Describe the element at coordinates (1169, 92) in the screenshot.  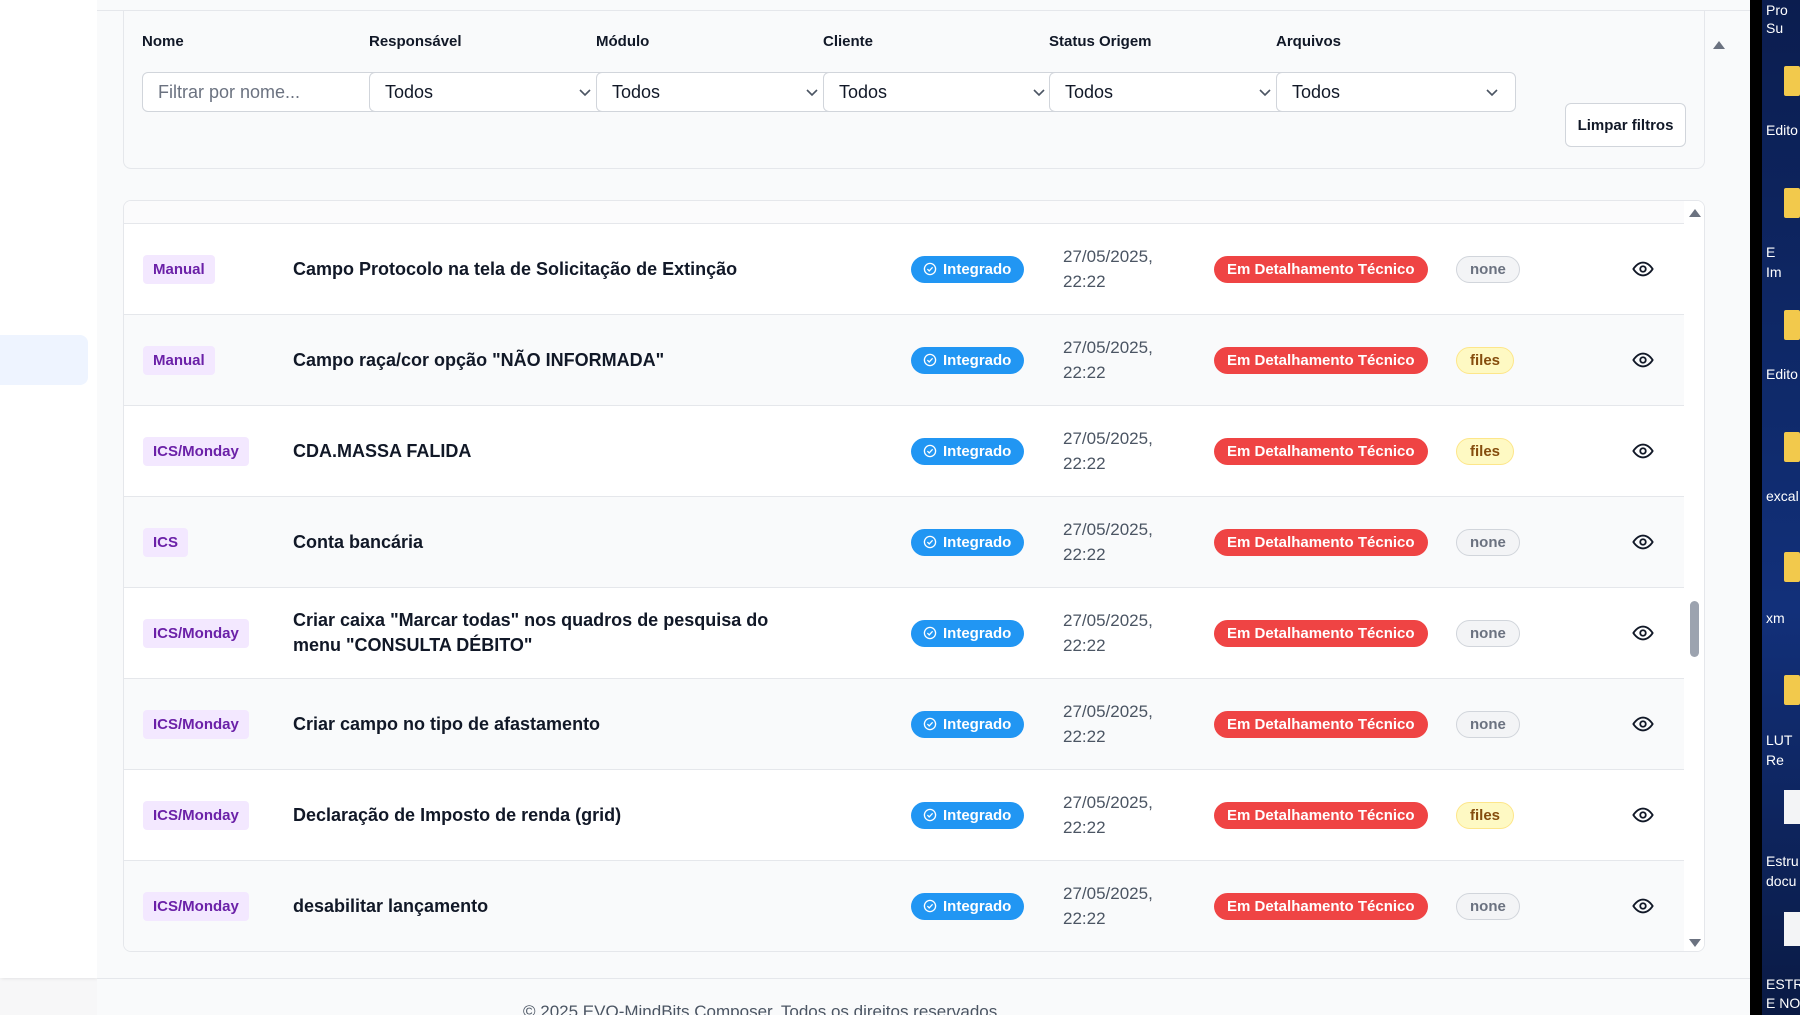
I see `status-origem-select: Todos` at that location.